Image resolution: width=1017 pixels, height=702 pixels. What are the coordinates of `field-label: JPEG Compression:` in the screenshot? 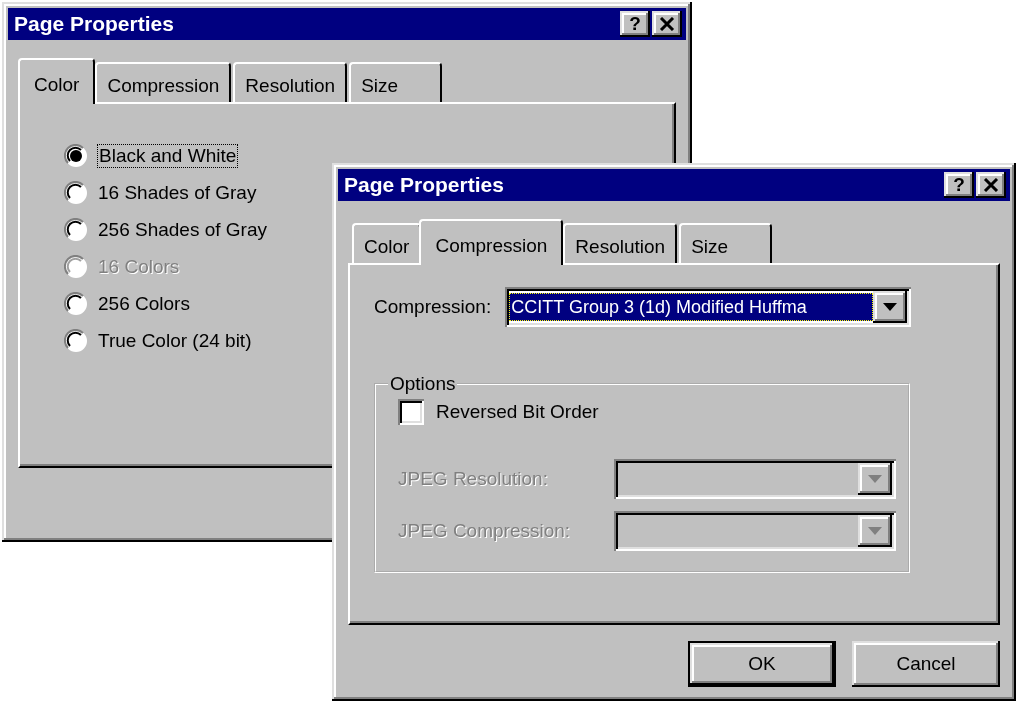 It's located at (485, 531).